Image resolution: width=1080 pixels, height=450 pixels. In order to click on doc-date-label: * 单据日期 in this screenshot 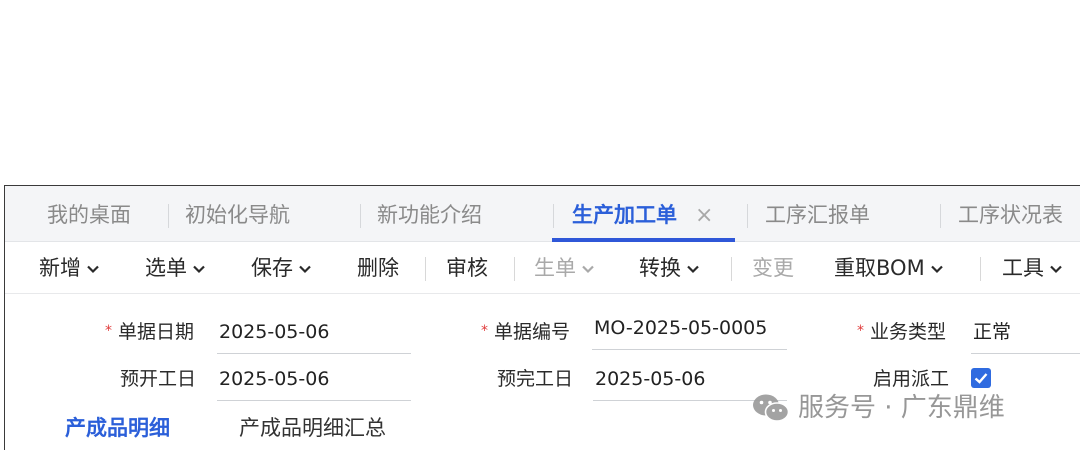, I will do `click(149, 331)`.